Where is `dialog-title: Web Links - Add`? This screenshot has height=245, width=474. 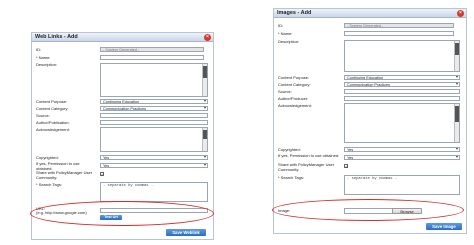 dialog-title: Web Links - Add is located at coordinates (122, 37).